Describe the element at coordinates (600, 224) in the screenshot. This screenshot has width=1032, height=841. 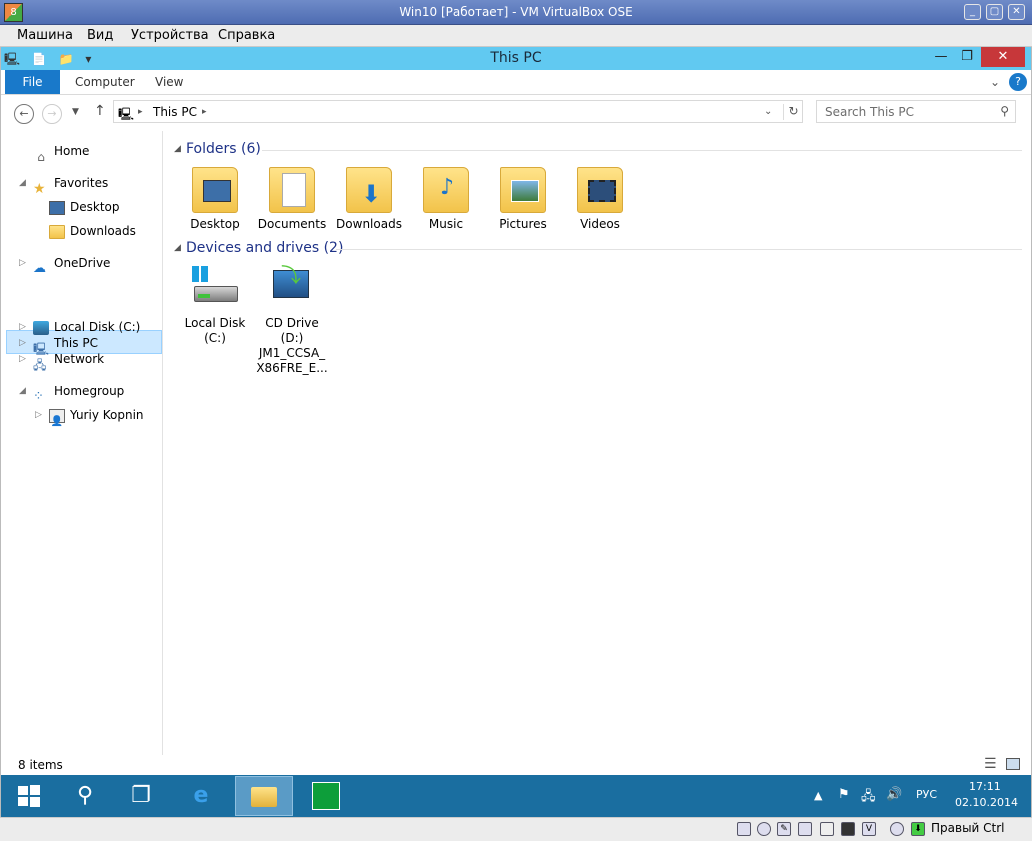
I see `folder-label: Videos` at that location.